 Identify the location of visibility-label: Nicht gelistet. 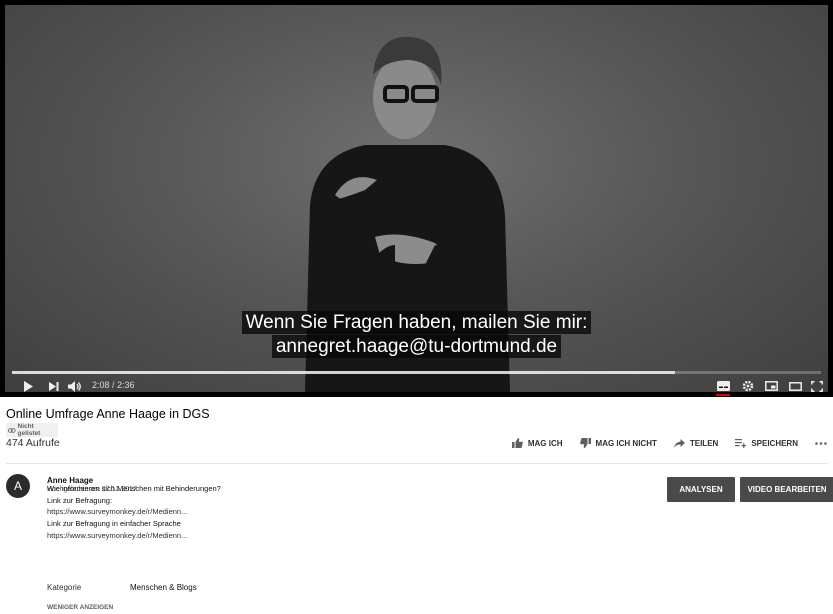
(29, 430).